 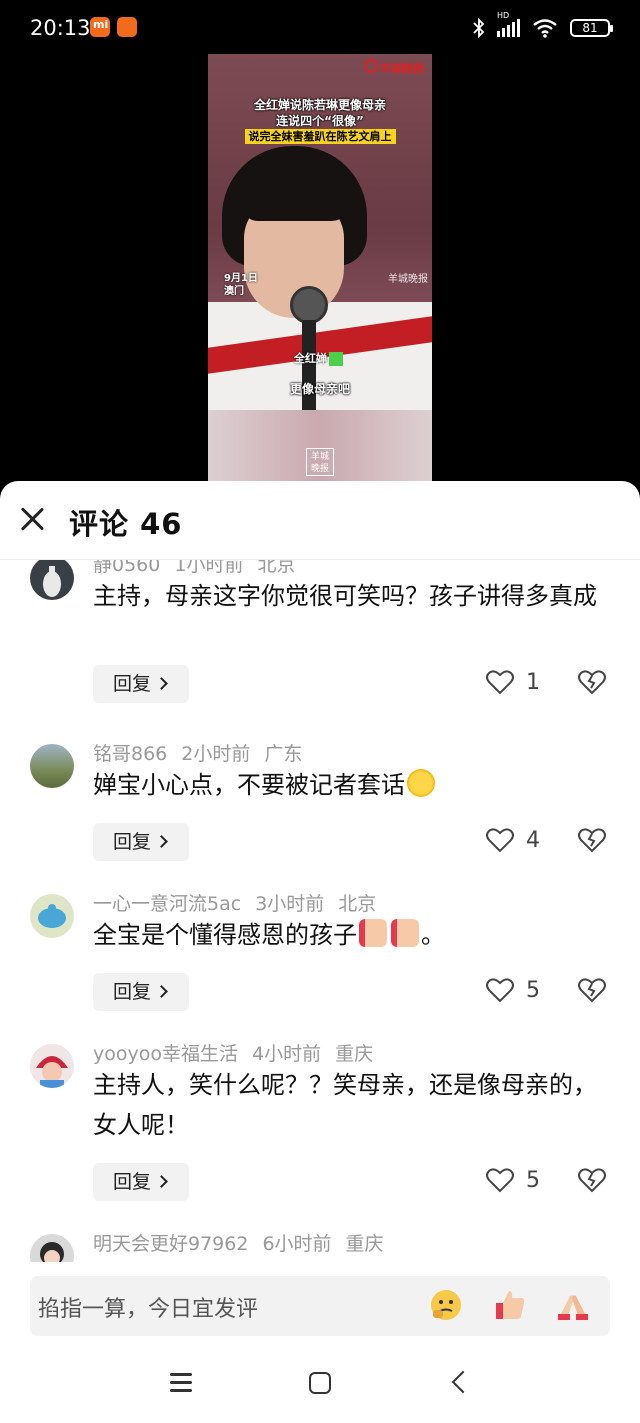 What do you see at coordinates (320, 462) in the screenshot?
I see `video-stamp-logo: 羊城晚报` at bounding box center [320, 462].